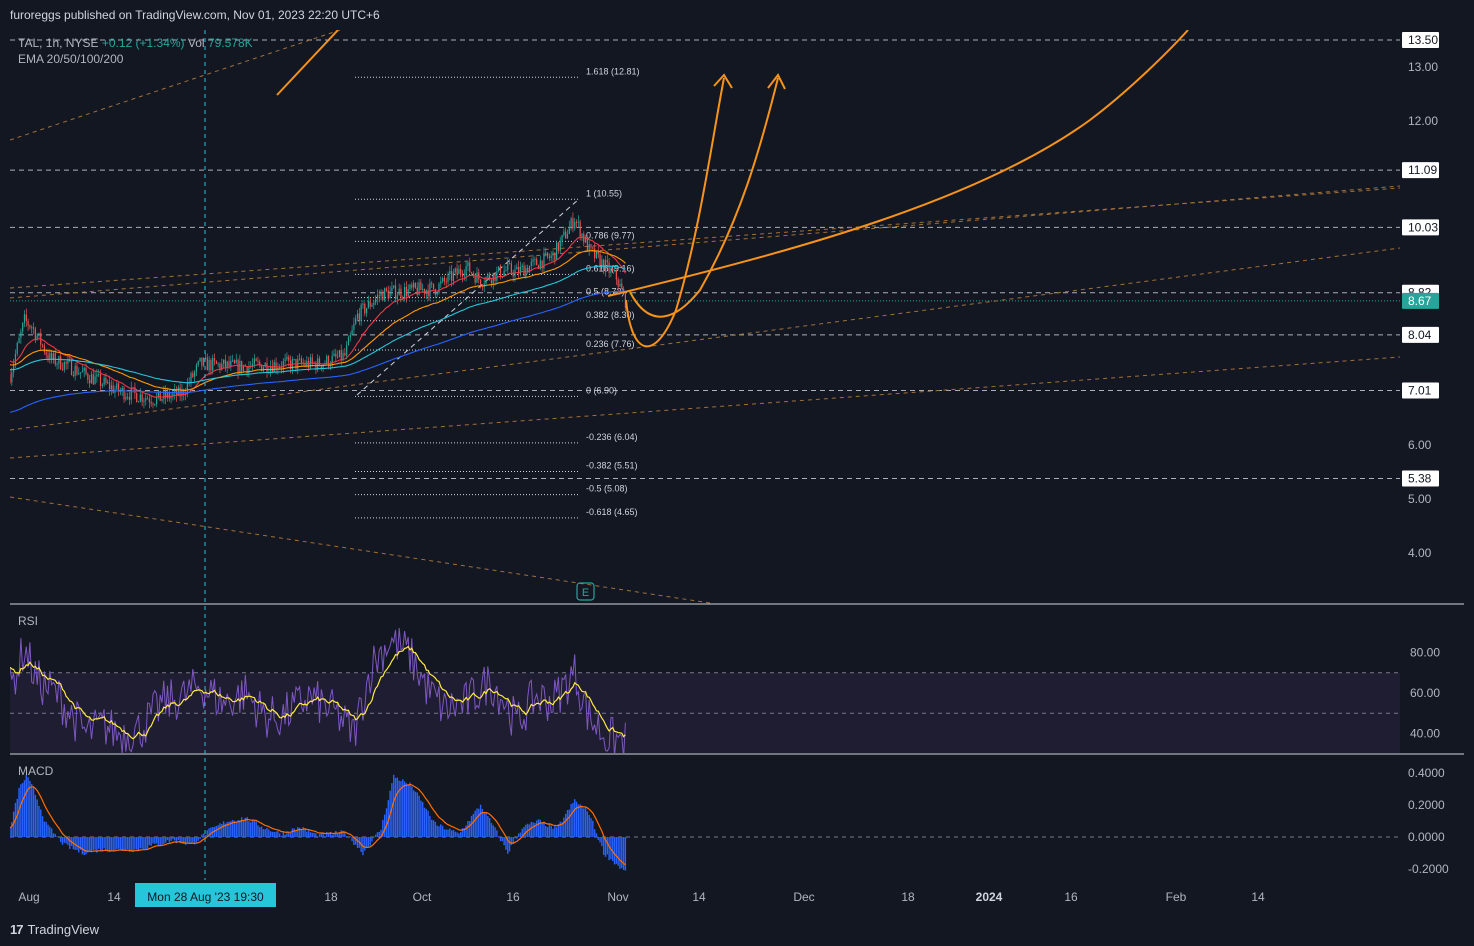  I want to click on ema-legend: EMA 20/50/100/200, so click(70, 59).